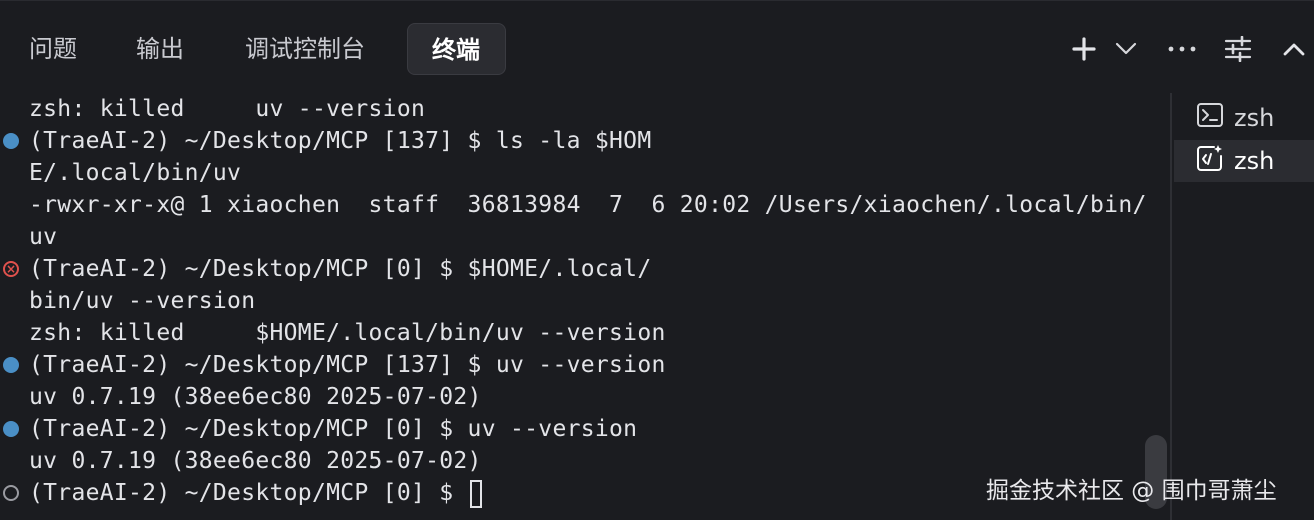 The image size is (1314, 520). Describe the element at coordinates (1238, 49) in the screenshot. I see `sliders-icon` at that location.